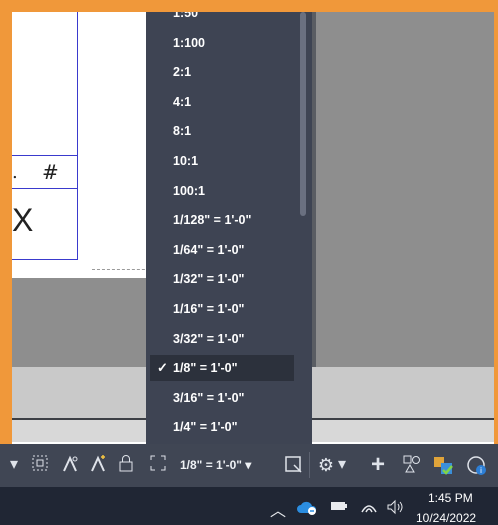 This screenshot has height=525, width=498. I want to click on scale-menu-item: 10:1, so click(229, 161).